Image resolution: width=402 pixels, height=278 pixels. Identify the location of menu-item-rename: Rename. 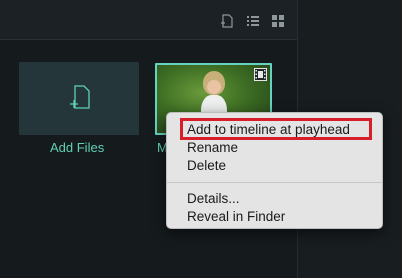
(212, 148).